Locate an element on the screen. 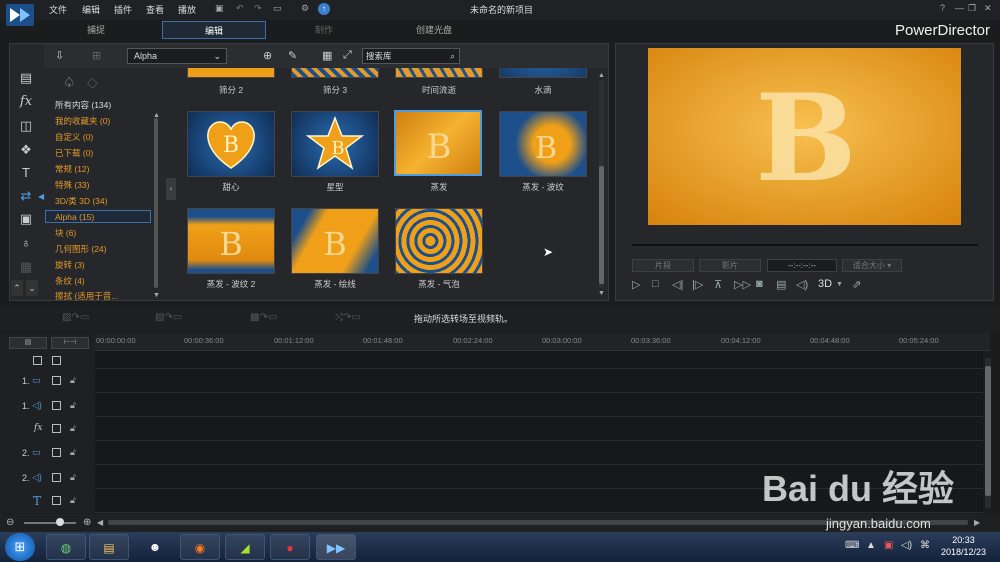 The image size is (1000, 562). tracks-scrollbar-thumb is located at coordinates (988, 431).